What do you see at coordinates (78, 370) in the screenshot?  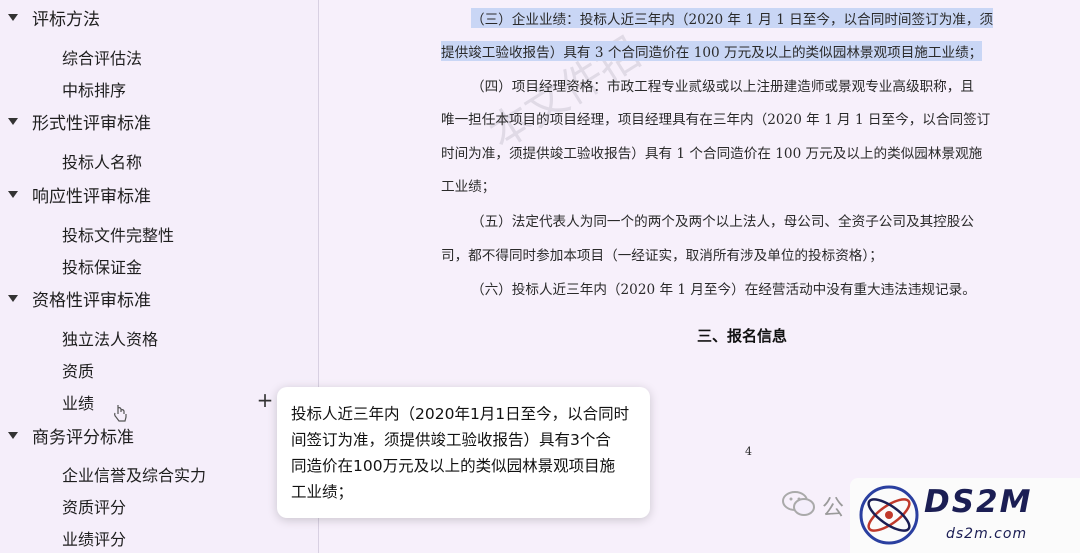 I see `tree-item-qualification: 资质` at bounding box center [78, 370].